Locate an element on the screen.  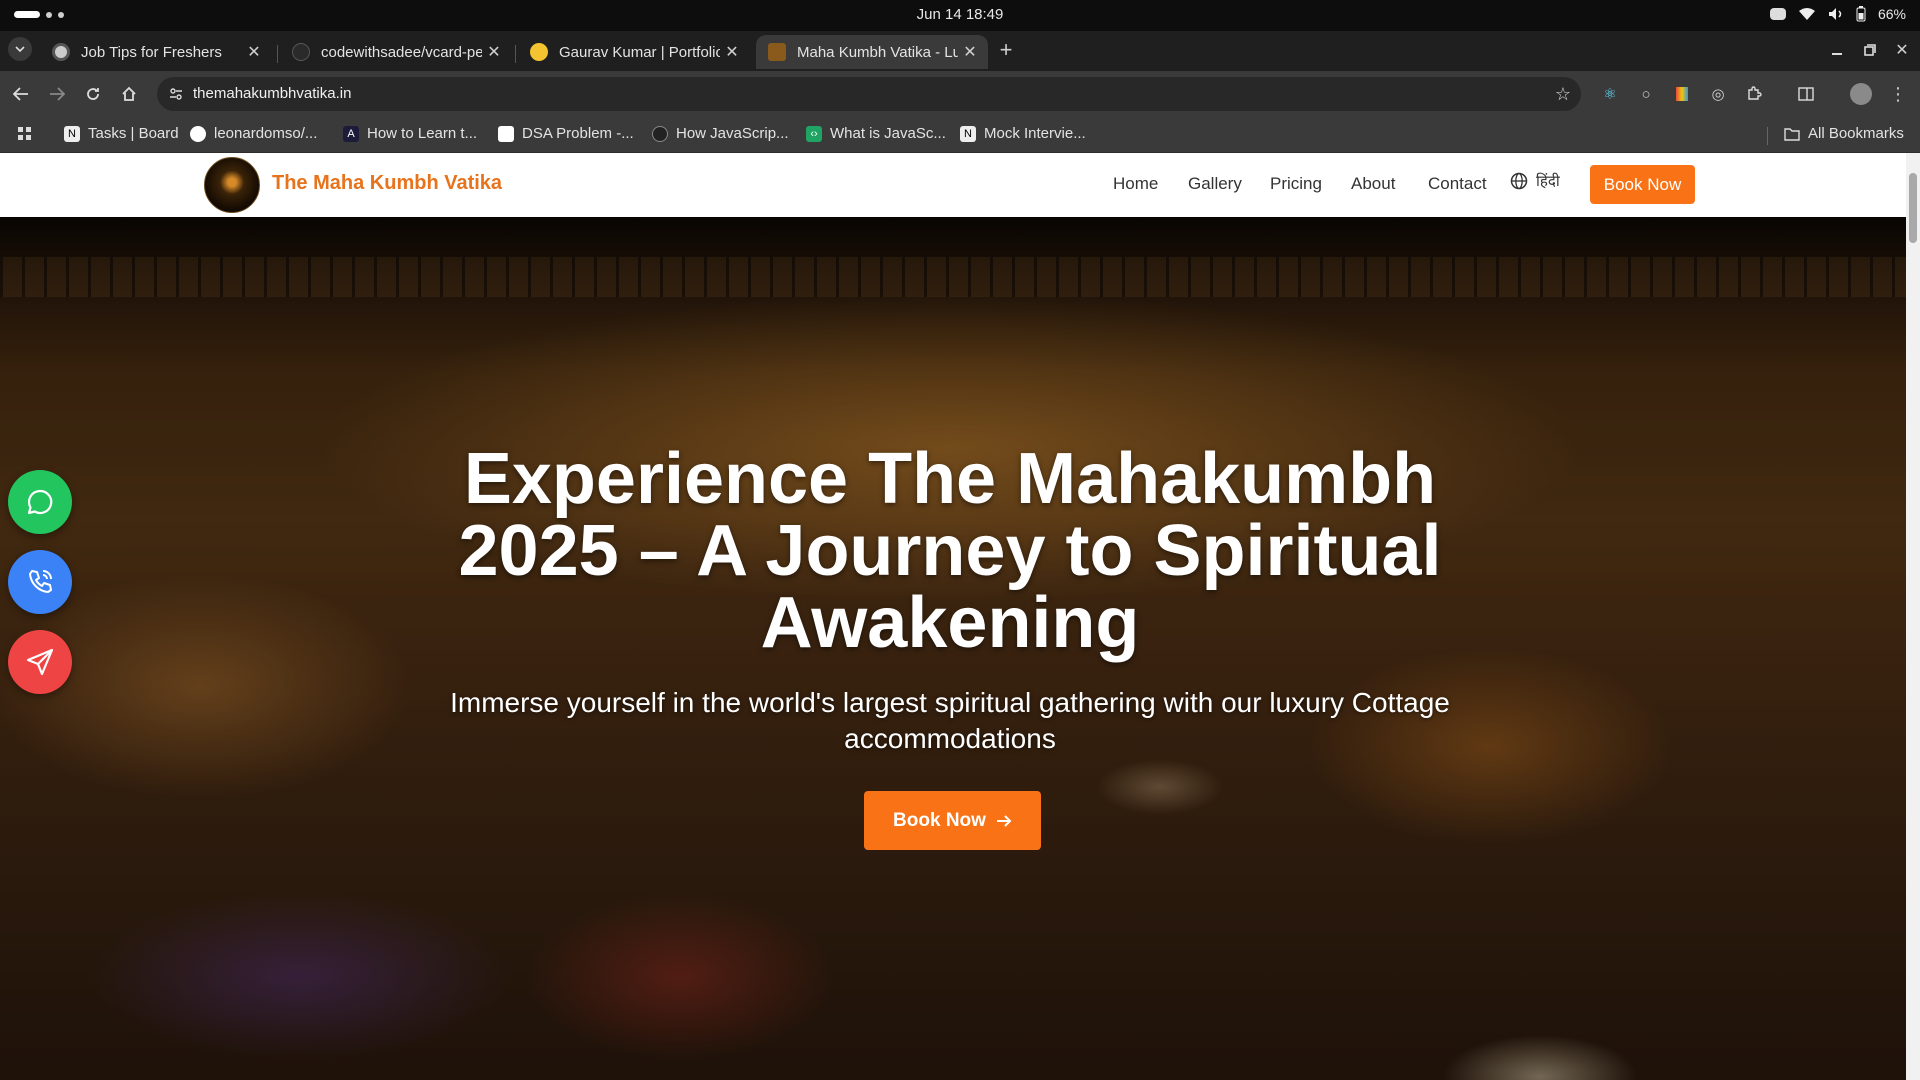
bookmark-item: N Tasks | Board is located at coordinates (121, 133).